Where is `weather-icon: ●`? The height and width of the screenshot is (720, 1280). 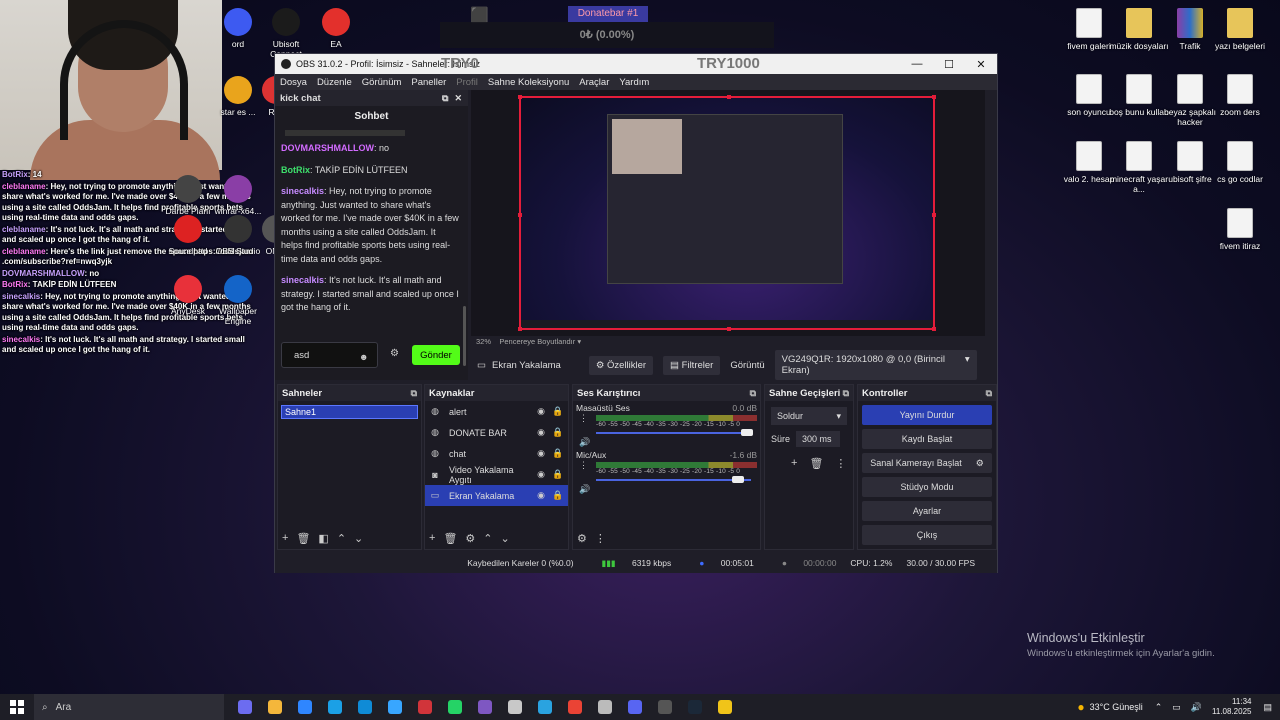
weather-icon: ● is located at coordinates (1080, 707).